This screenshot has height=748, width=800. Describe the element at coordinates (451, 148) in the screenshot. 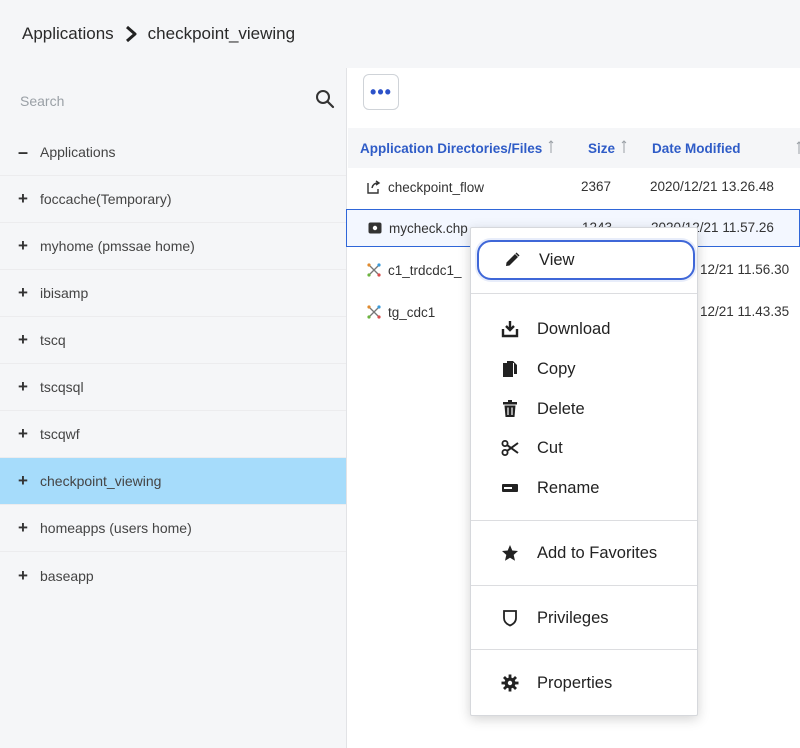

I see `column-header-label: Application Directories/Files` at that location.